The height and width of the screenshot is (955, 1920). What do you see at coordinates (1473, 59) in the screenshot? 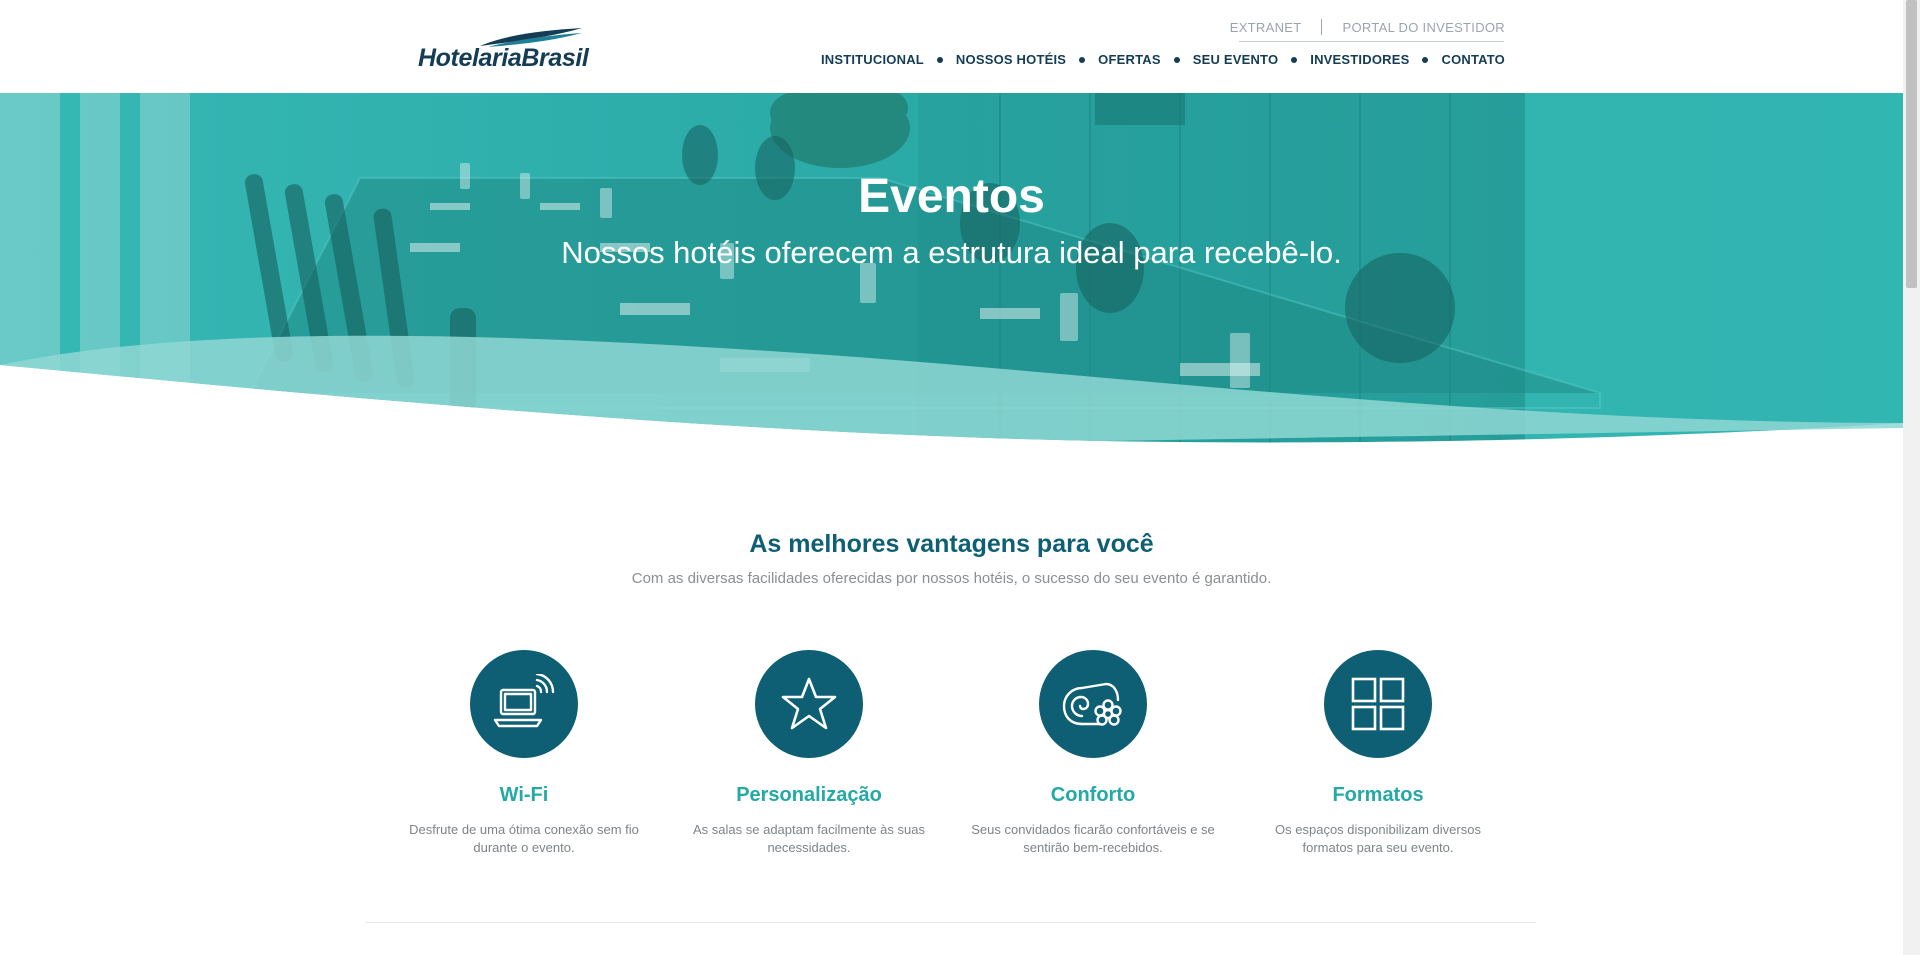
I see `nav-contato: CONTATO` at bounding box center [1473, 59].